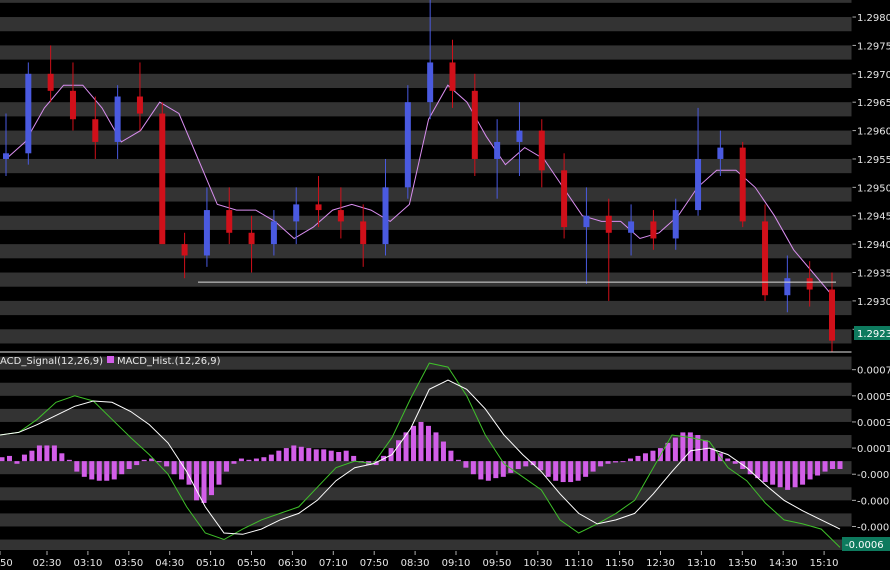 The height and width of the screenshot is (570, 890). What do you see at coordinates (619, 563) in the screenshot?
I see `time-tick-label: 11:50` at bounding box center [619, 563].